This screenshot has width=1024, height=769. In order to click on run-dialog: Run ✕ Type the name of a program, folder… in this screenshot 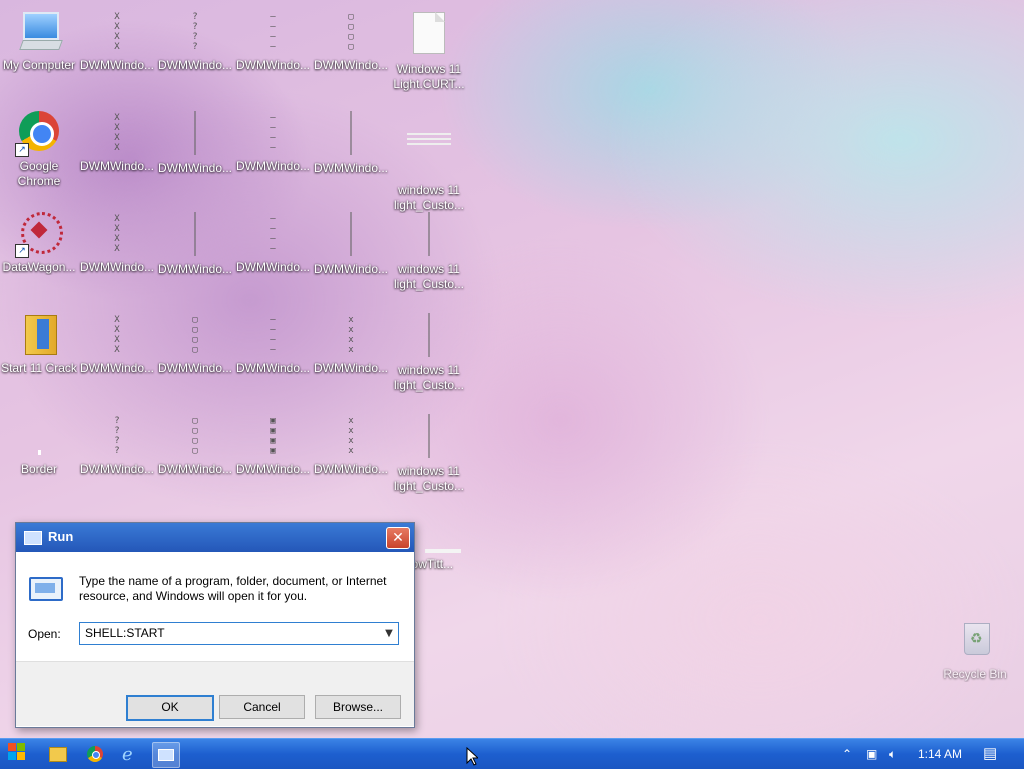, I will do `click(215, 625)`.